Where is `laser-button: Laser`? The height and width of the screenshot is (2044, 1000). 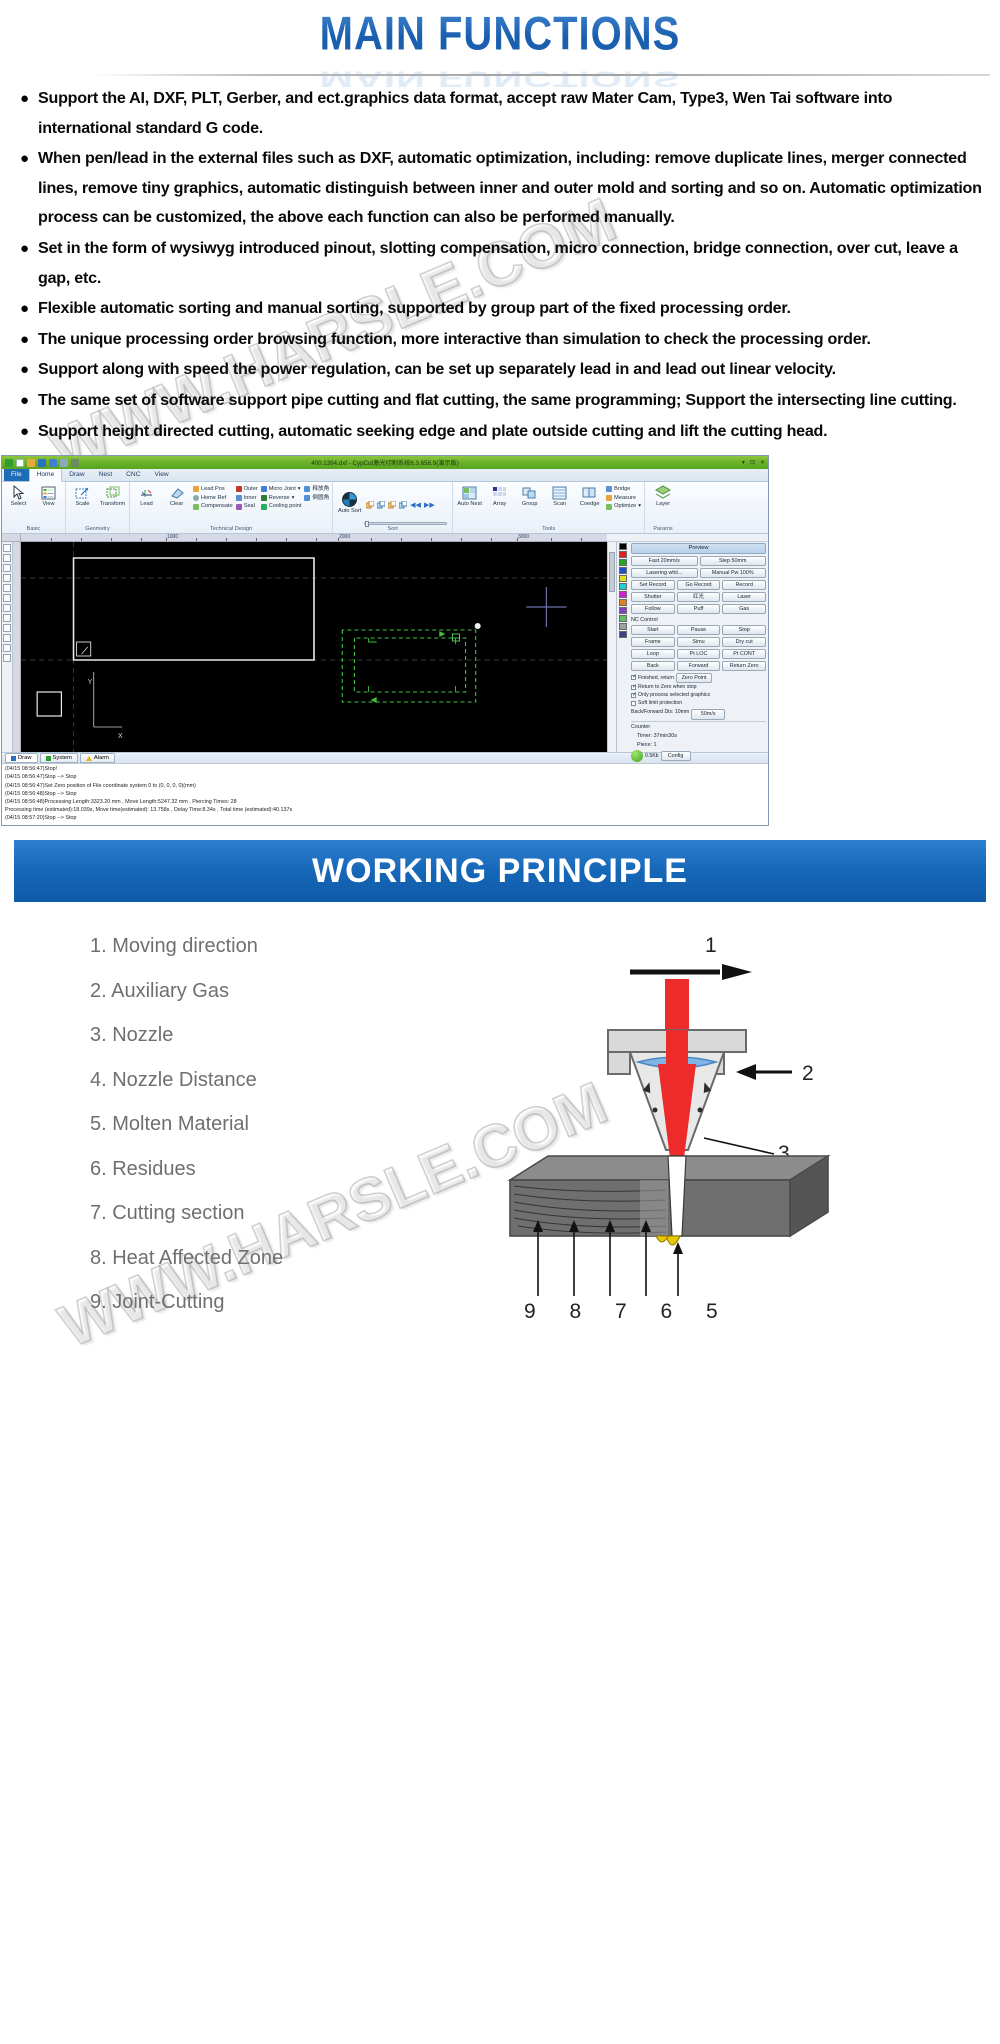
laser-button: Laser is located at coordinates (744, 597).